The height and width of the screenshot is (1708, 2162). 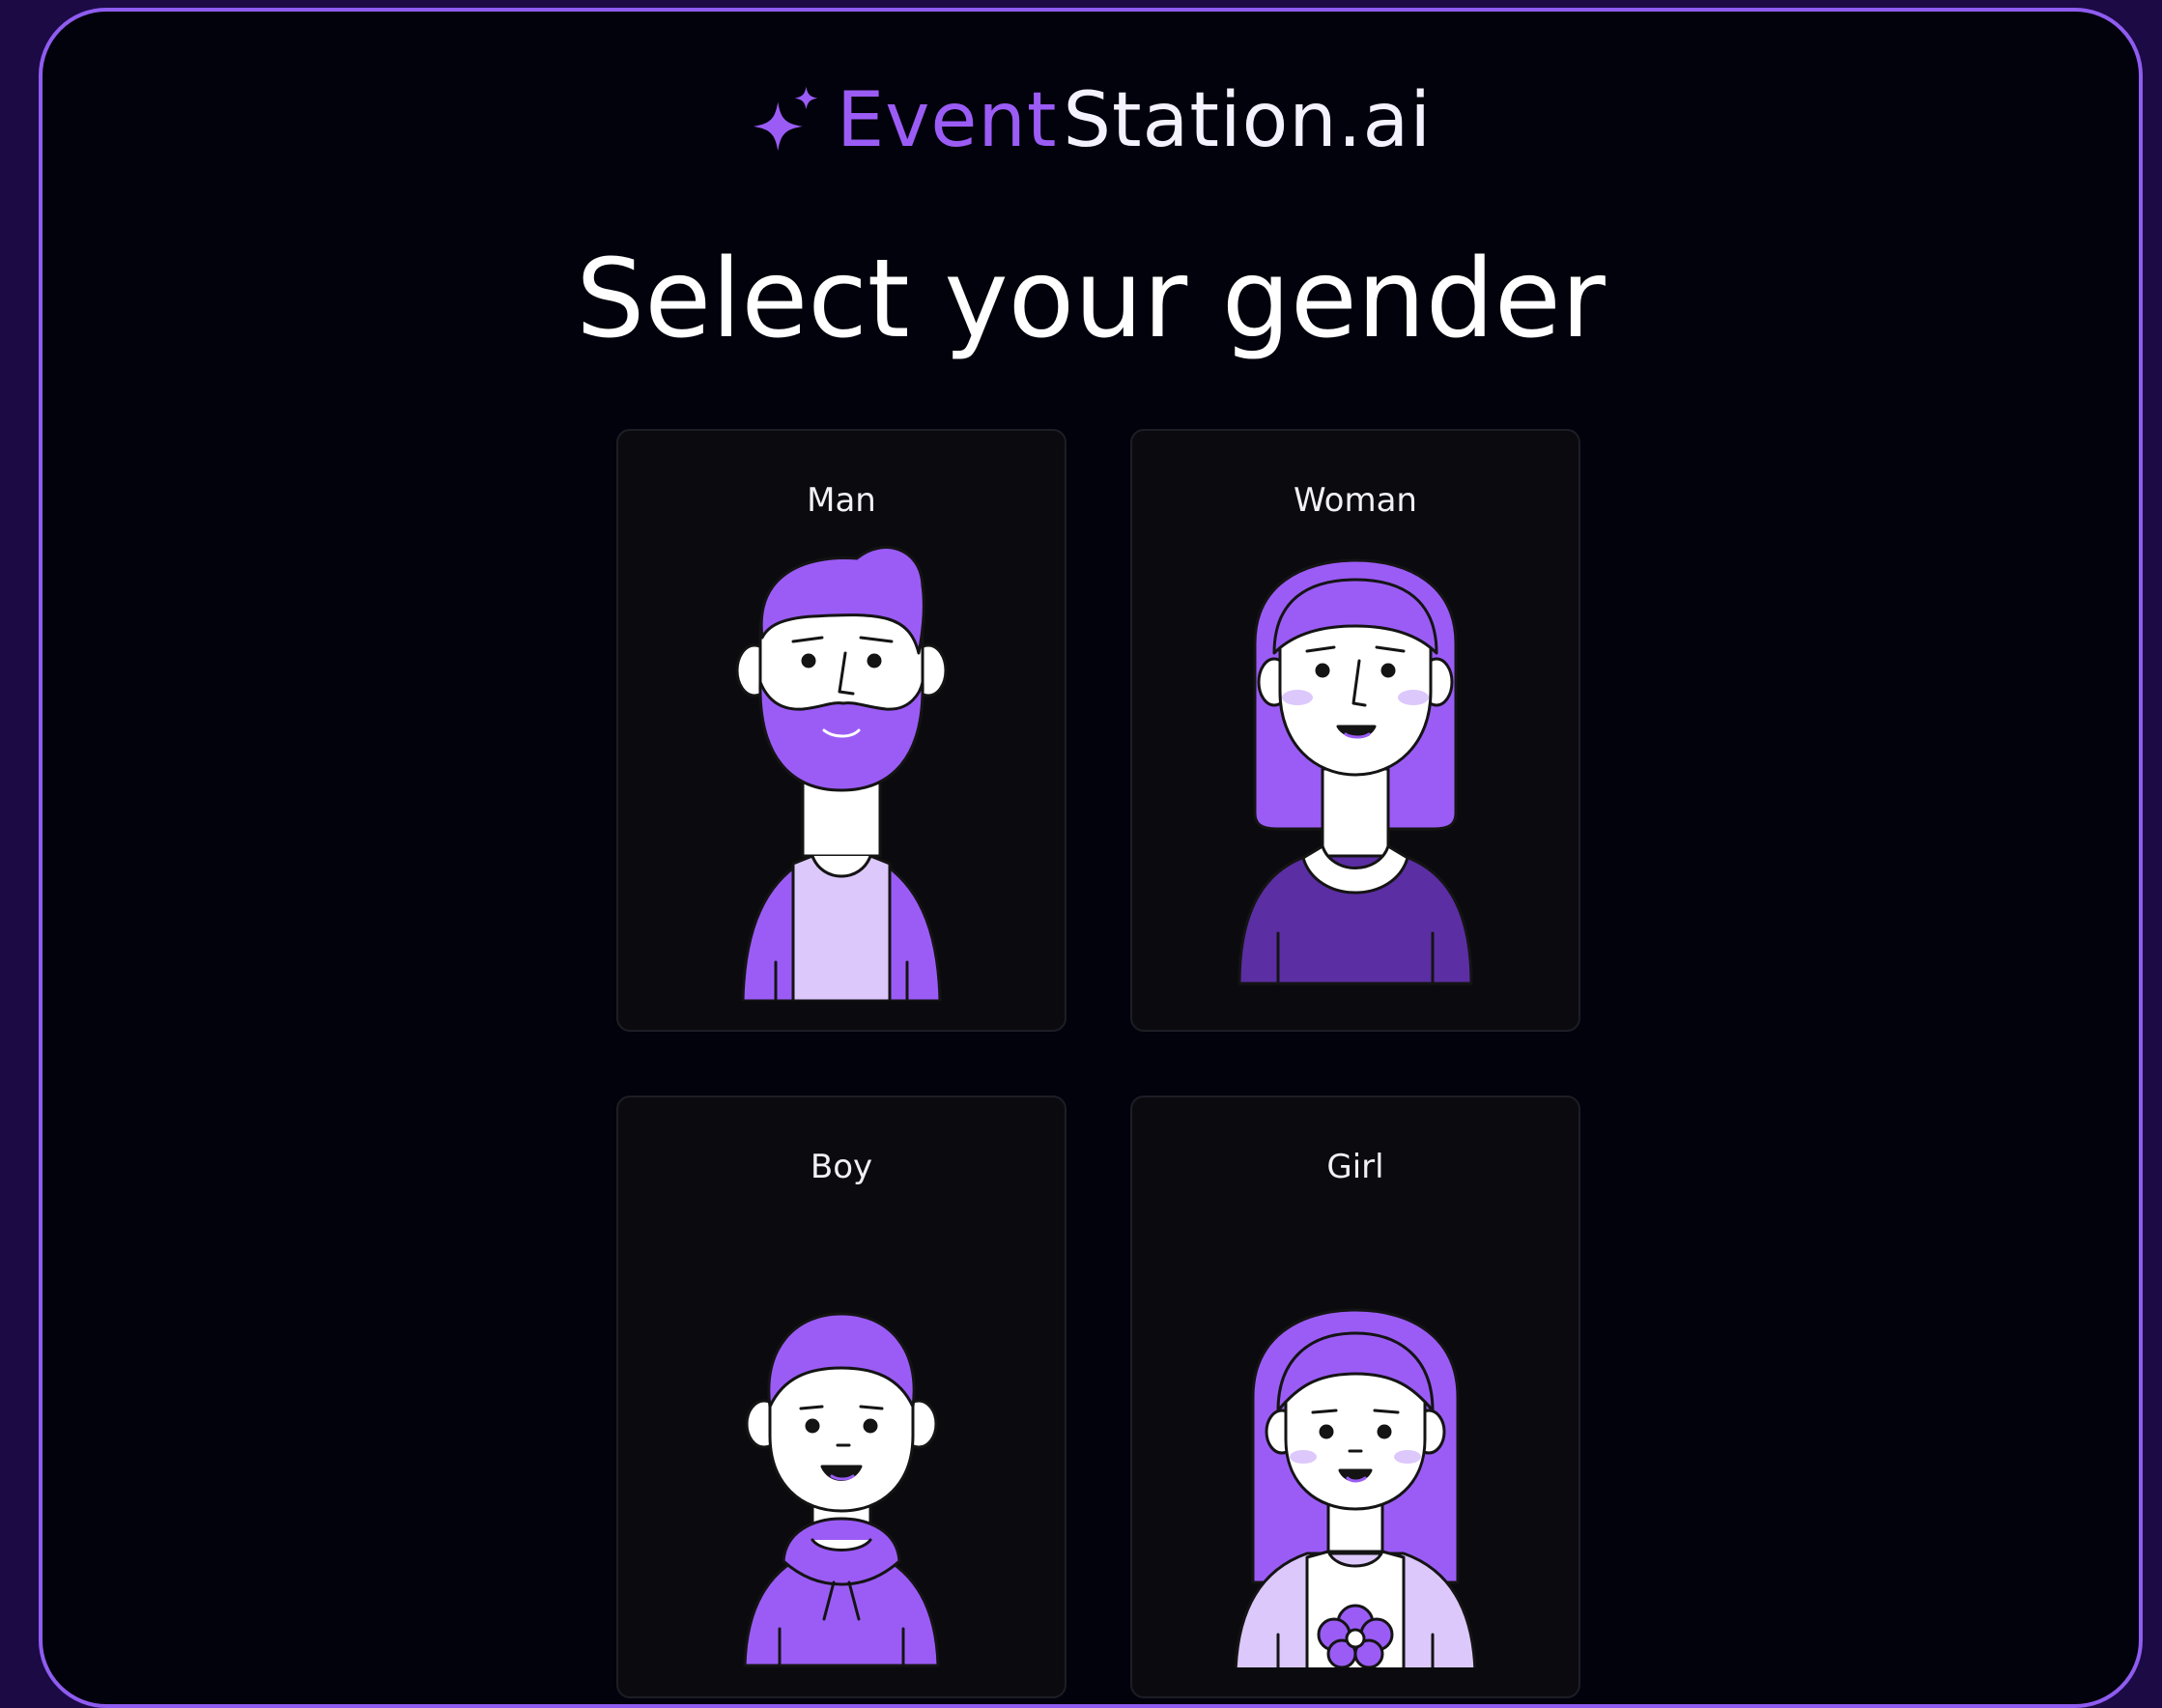 I want to click on brand-logo: Event Station.ai, so click(x=1091, y=121).